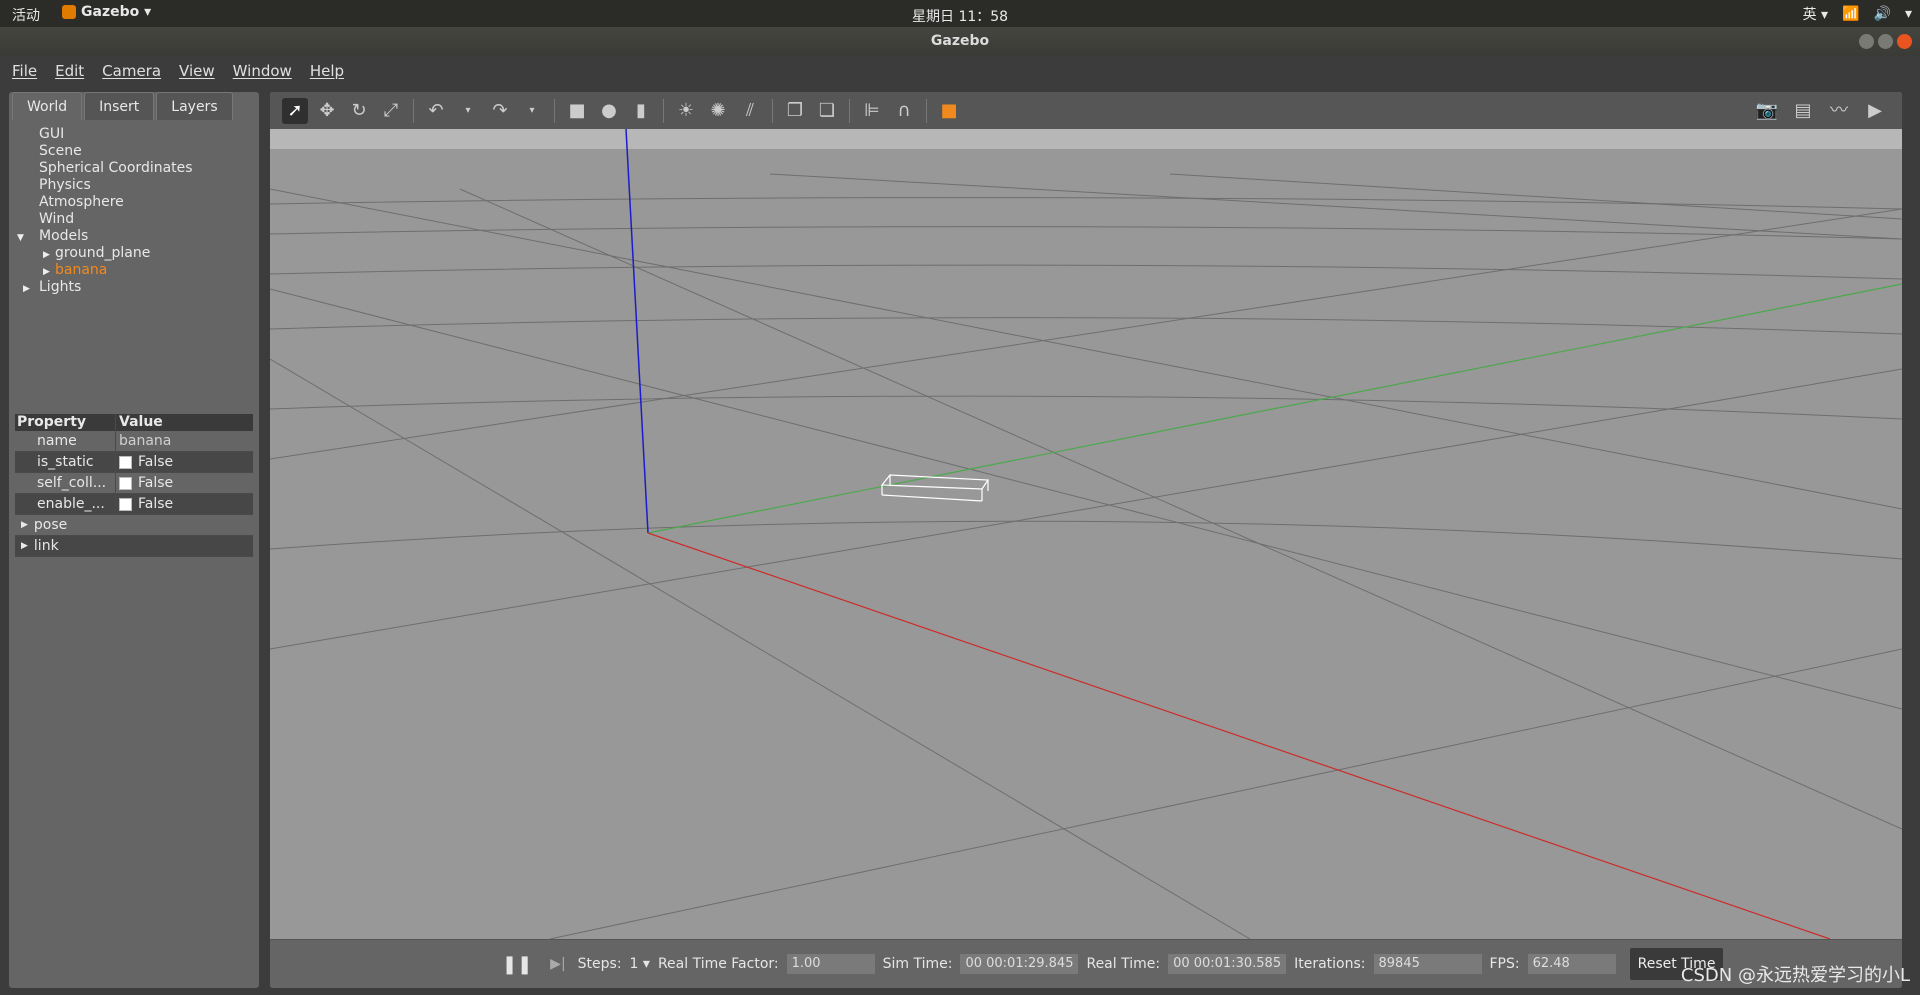 This screenshot has width=1920, height=995. Describe the element at coordinates (50, 525) in the screenshot. I see `prop-key: pose` at that location.